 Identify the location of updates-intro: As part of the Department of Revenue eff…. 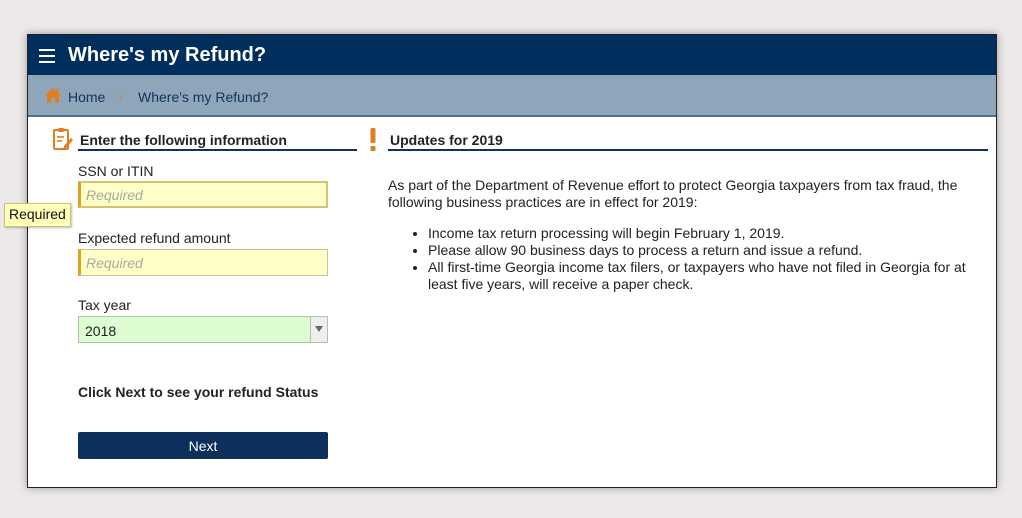
(673, 193).